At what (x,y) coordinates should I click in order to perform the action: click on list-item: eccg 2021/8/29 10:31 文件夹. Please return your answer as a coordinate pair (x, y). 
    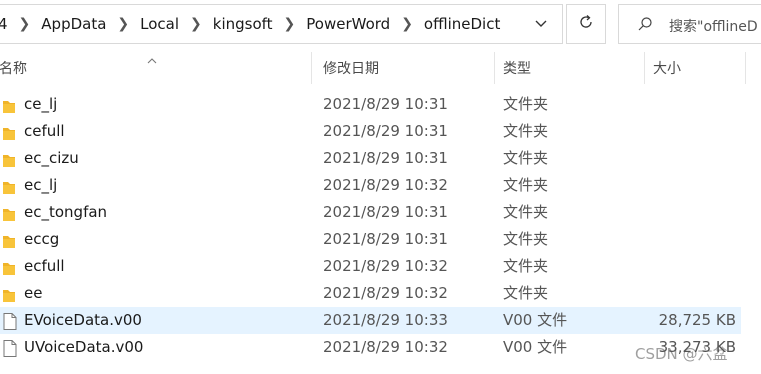
    Looking at the image, I should click on (370, 239).